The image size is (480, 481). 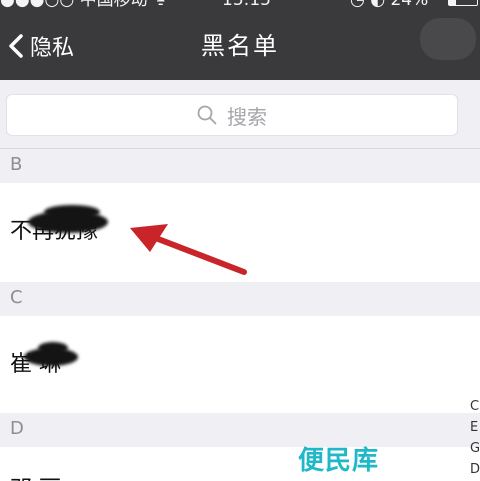 I want to click on section-header-d: D, so click(x=240, y=430).